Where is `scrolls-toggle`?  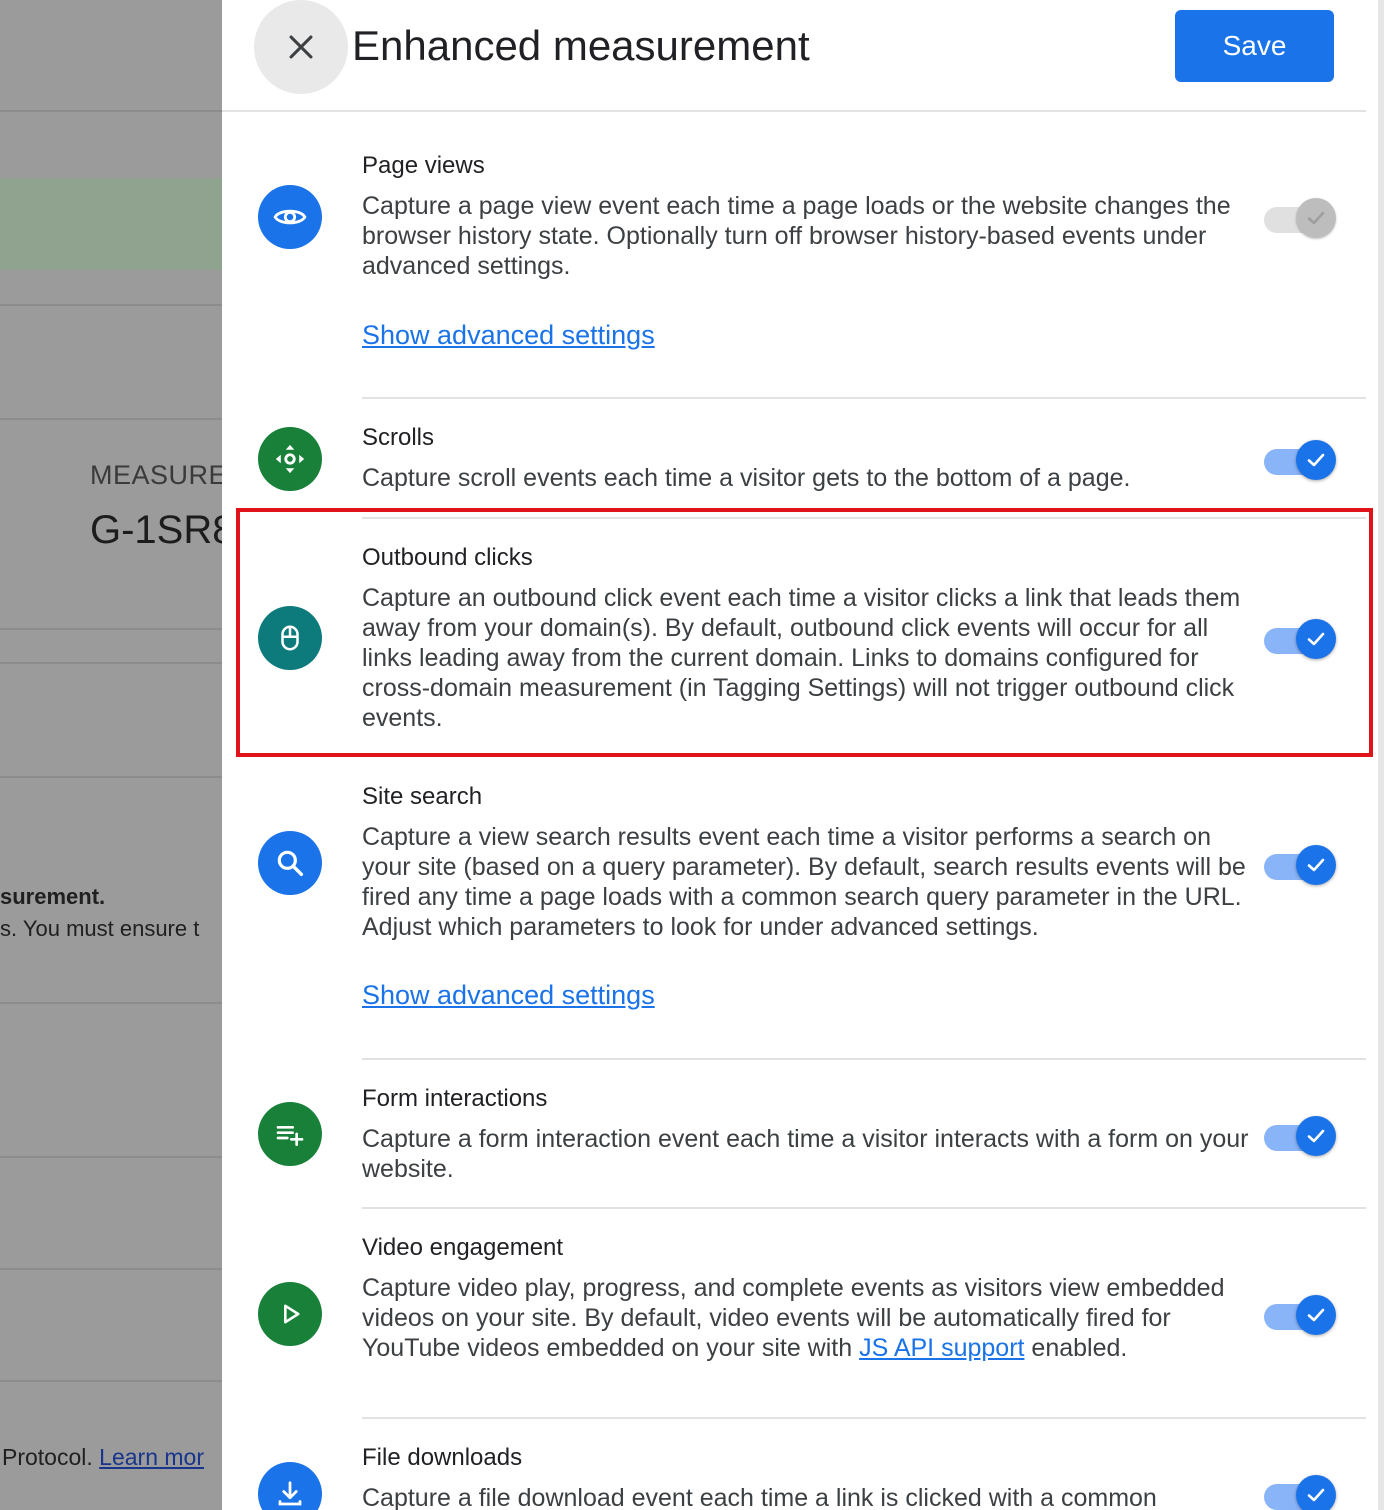 scrolls-toggle is located at coordinates (1301, 460).